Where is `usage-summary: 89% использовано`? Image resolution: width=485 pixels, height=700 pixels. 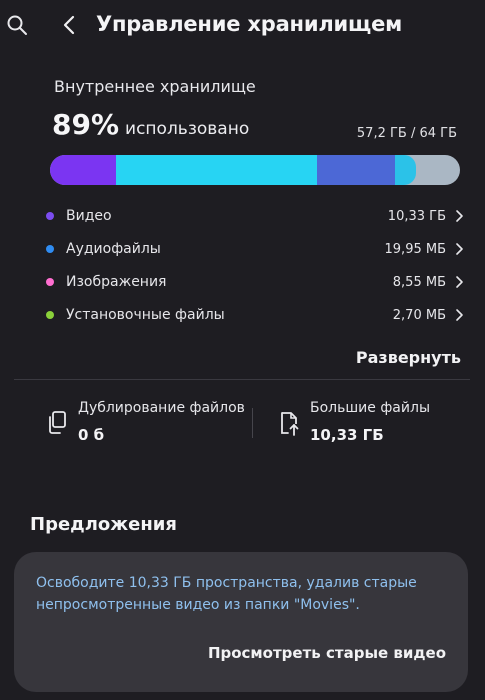
usage-summary: 89% использовано is located at coordinates (150, 124).